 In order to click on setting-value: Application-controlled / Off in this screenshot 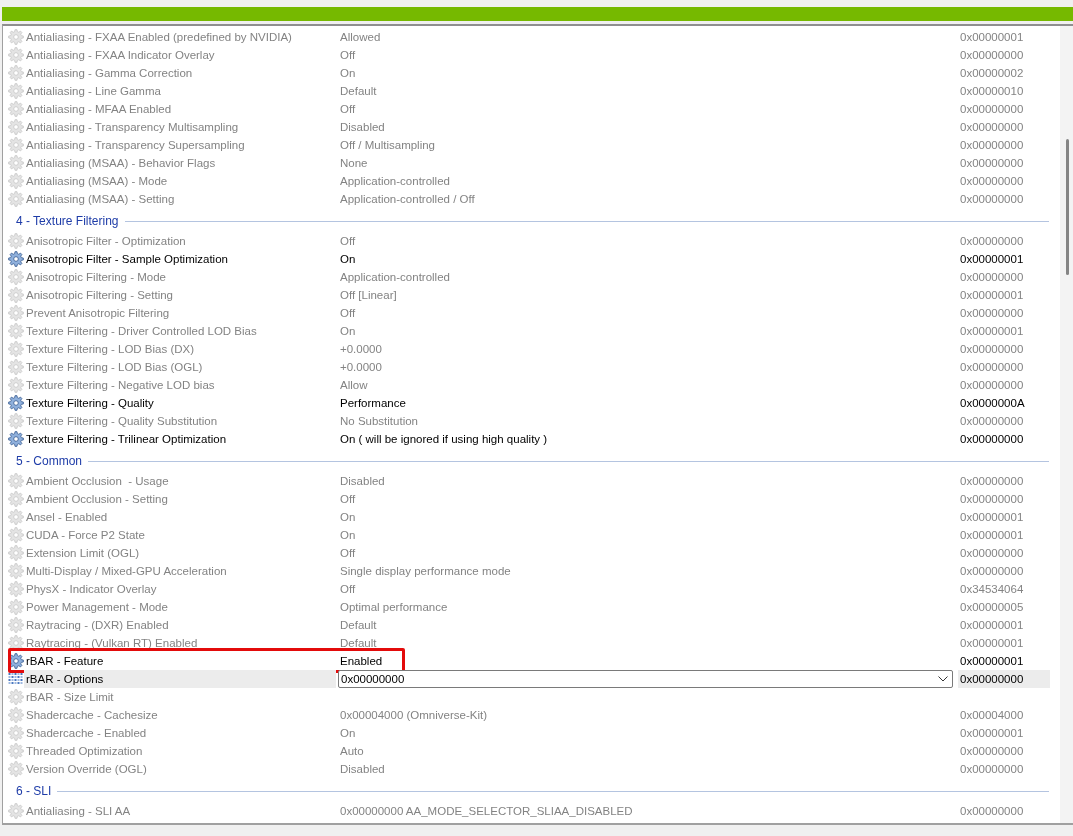, I will do `click(407, 199)`.